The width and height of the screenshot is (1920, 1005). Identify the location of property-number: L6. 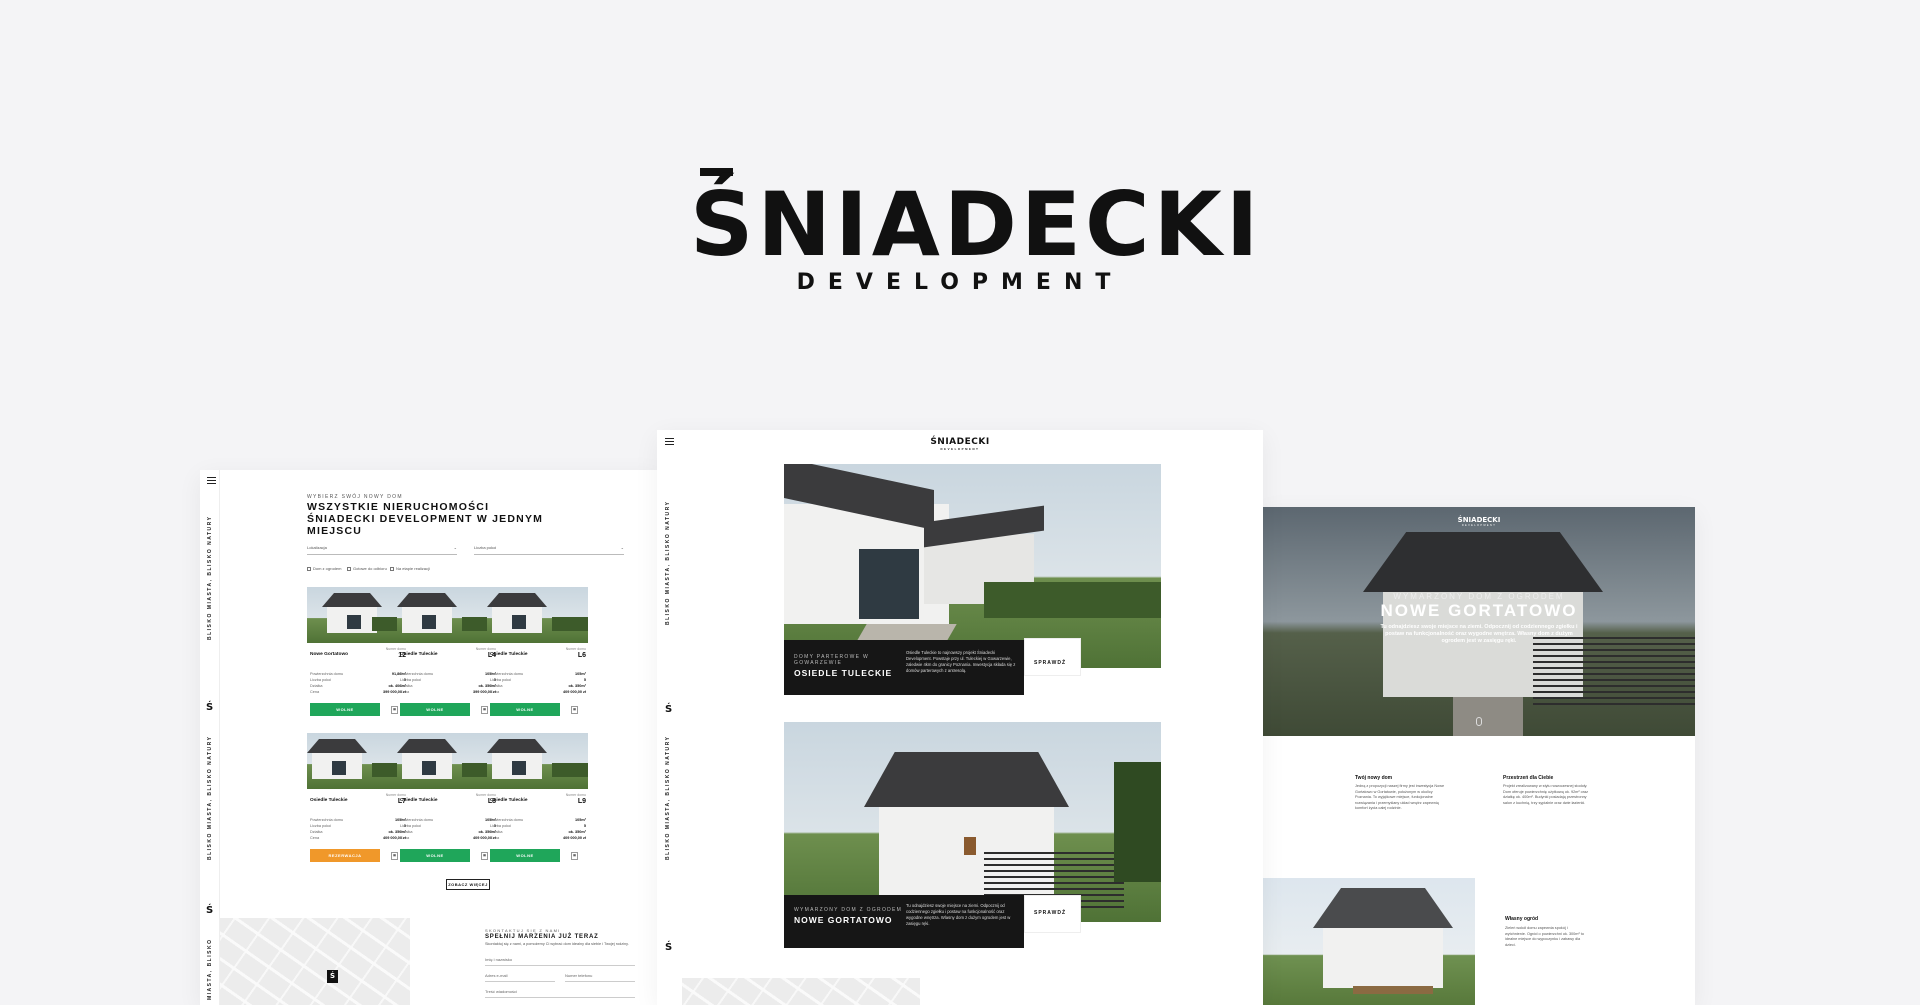
(581, 655).